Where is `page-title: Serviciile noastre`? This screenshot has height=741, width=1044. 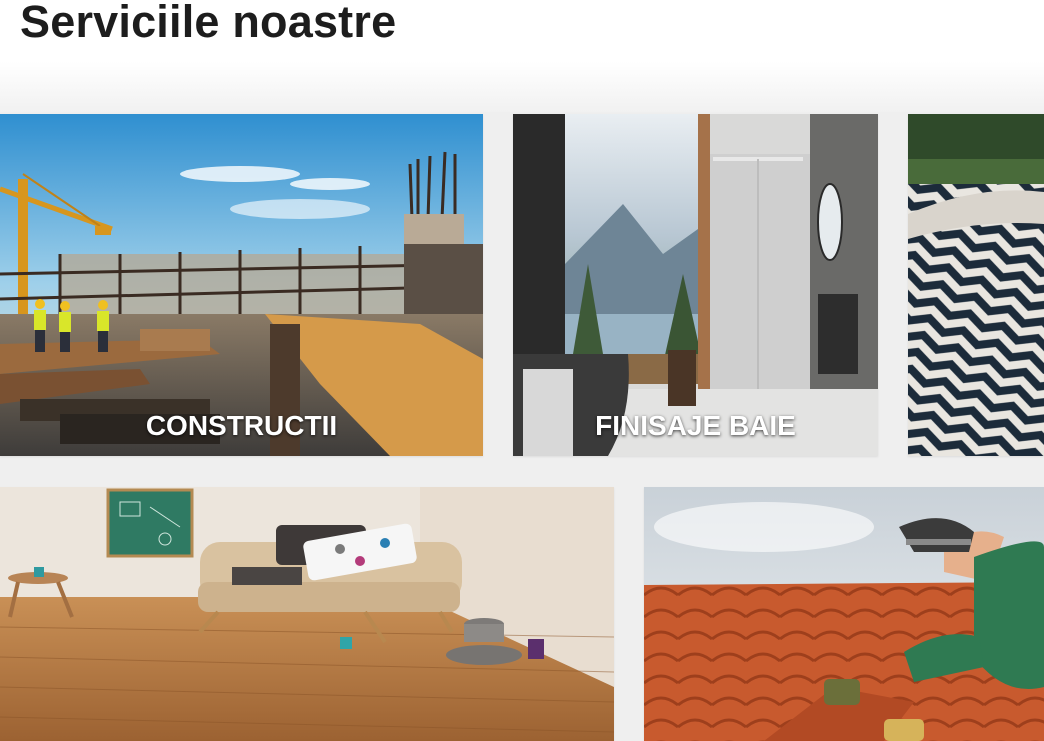 page-title: Serviciile noastre is located at coordinates (208, 23).